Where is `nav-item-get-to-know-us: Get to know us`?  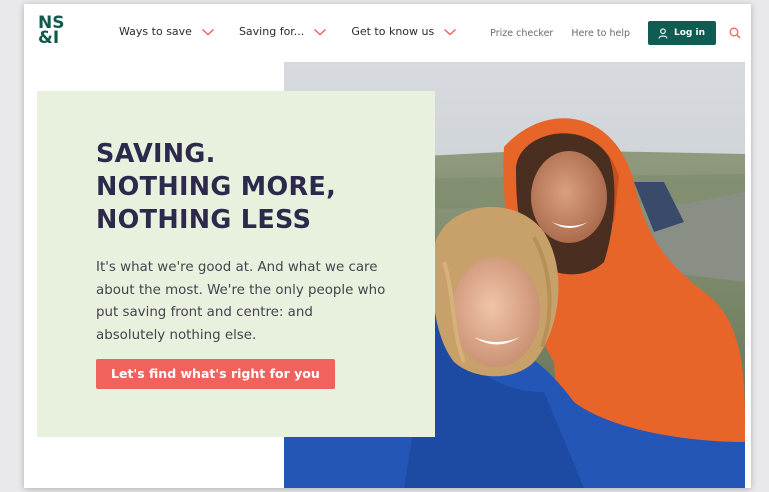
nav-item-get-to-know-us: Get to know us is located at coordinates (404, 31).